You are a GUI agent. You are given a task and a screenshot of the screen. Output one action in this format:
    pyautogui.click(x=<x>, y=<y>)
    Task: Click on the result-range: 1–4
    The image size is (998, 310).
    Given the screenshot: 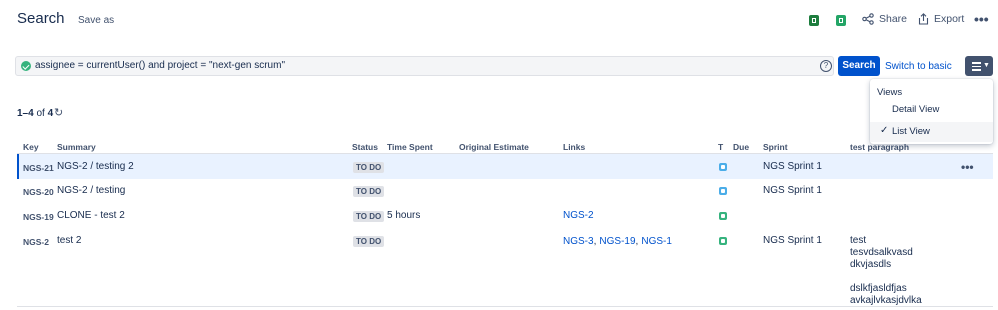 What is the action you would take?
    pyautogui.click(x=25, y=113)
    